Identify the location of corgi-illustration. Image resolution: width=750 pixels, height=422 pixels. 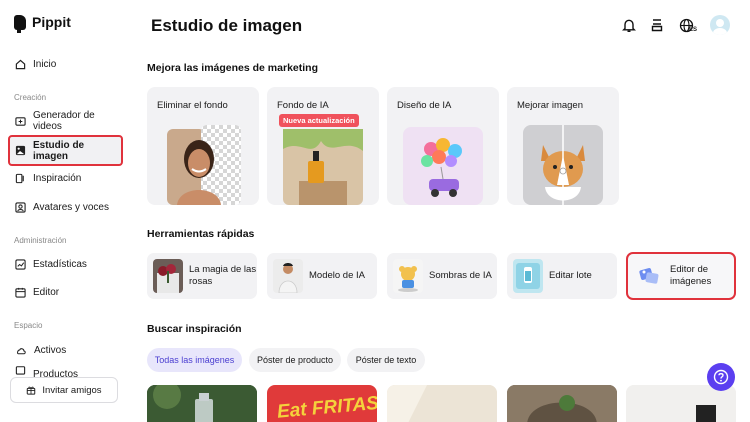
(563, 165).